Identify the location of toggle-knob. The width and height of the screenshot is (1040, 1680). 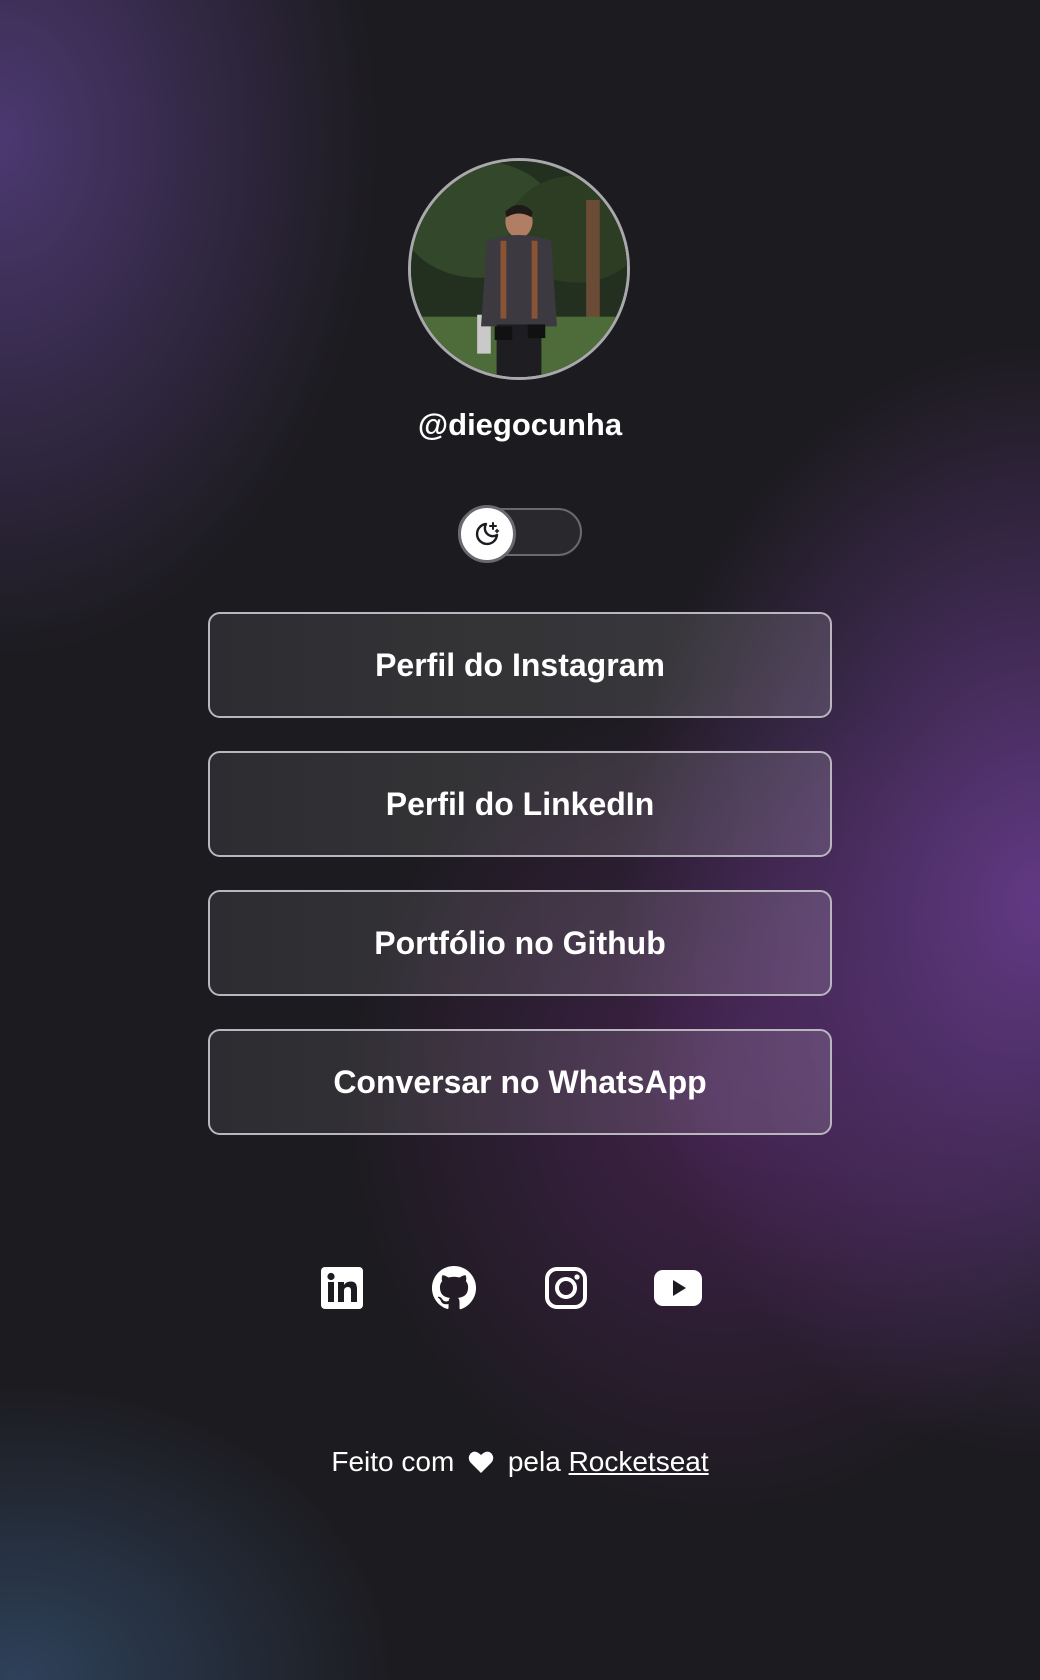
(487, 534).